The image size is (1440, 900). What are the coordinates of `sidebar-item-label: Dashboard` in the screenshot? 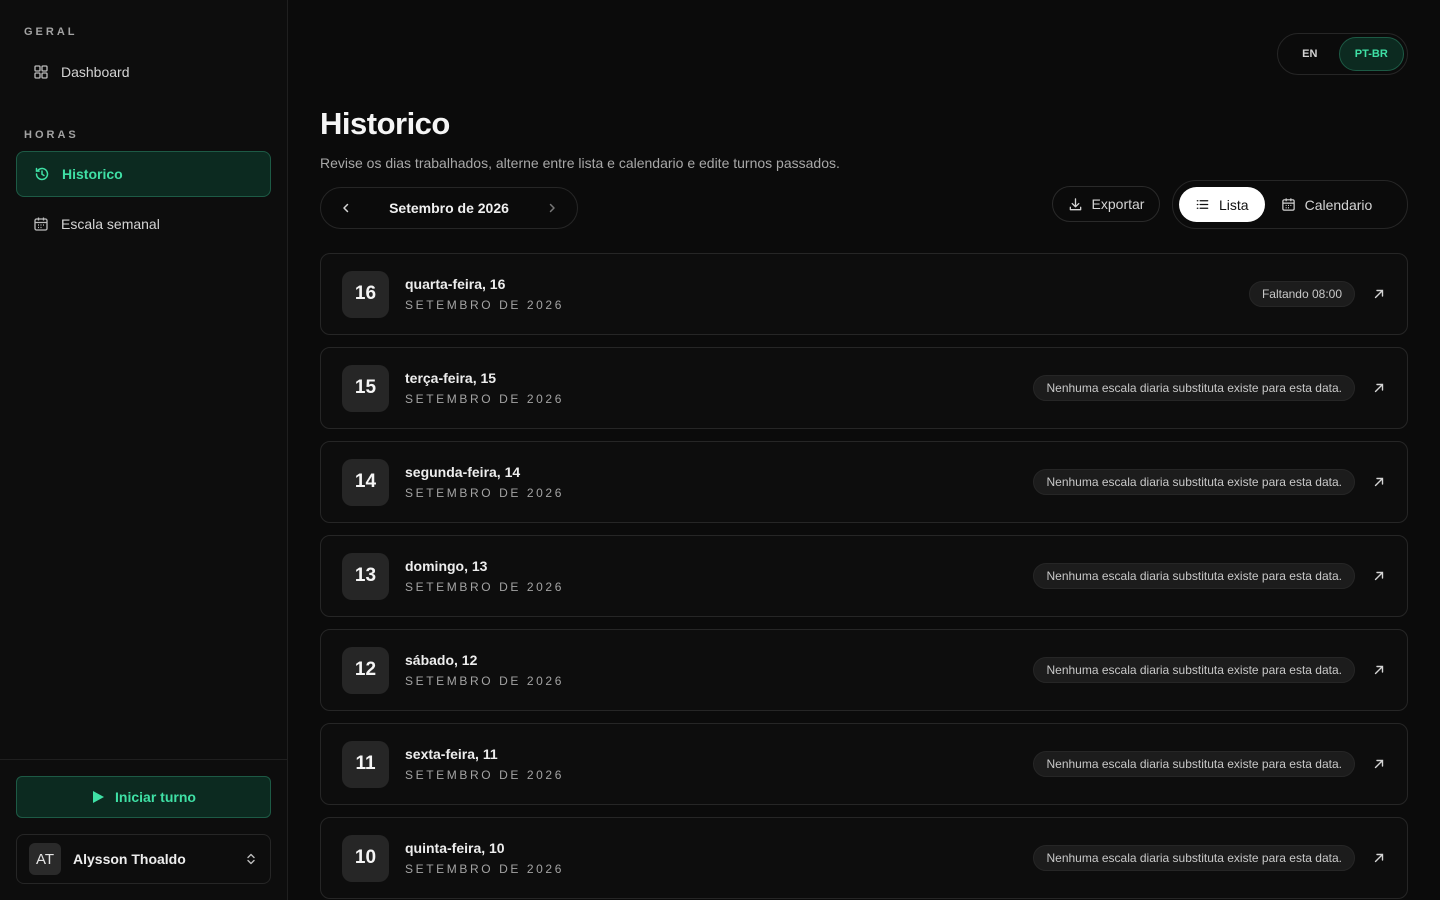 It's located at (95, 72).